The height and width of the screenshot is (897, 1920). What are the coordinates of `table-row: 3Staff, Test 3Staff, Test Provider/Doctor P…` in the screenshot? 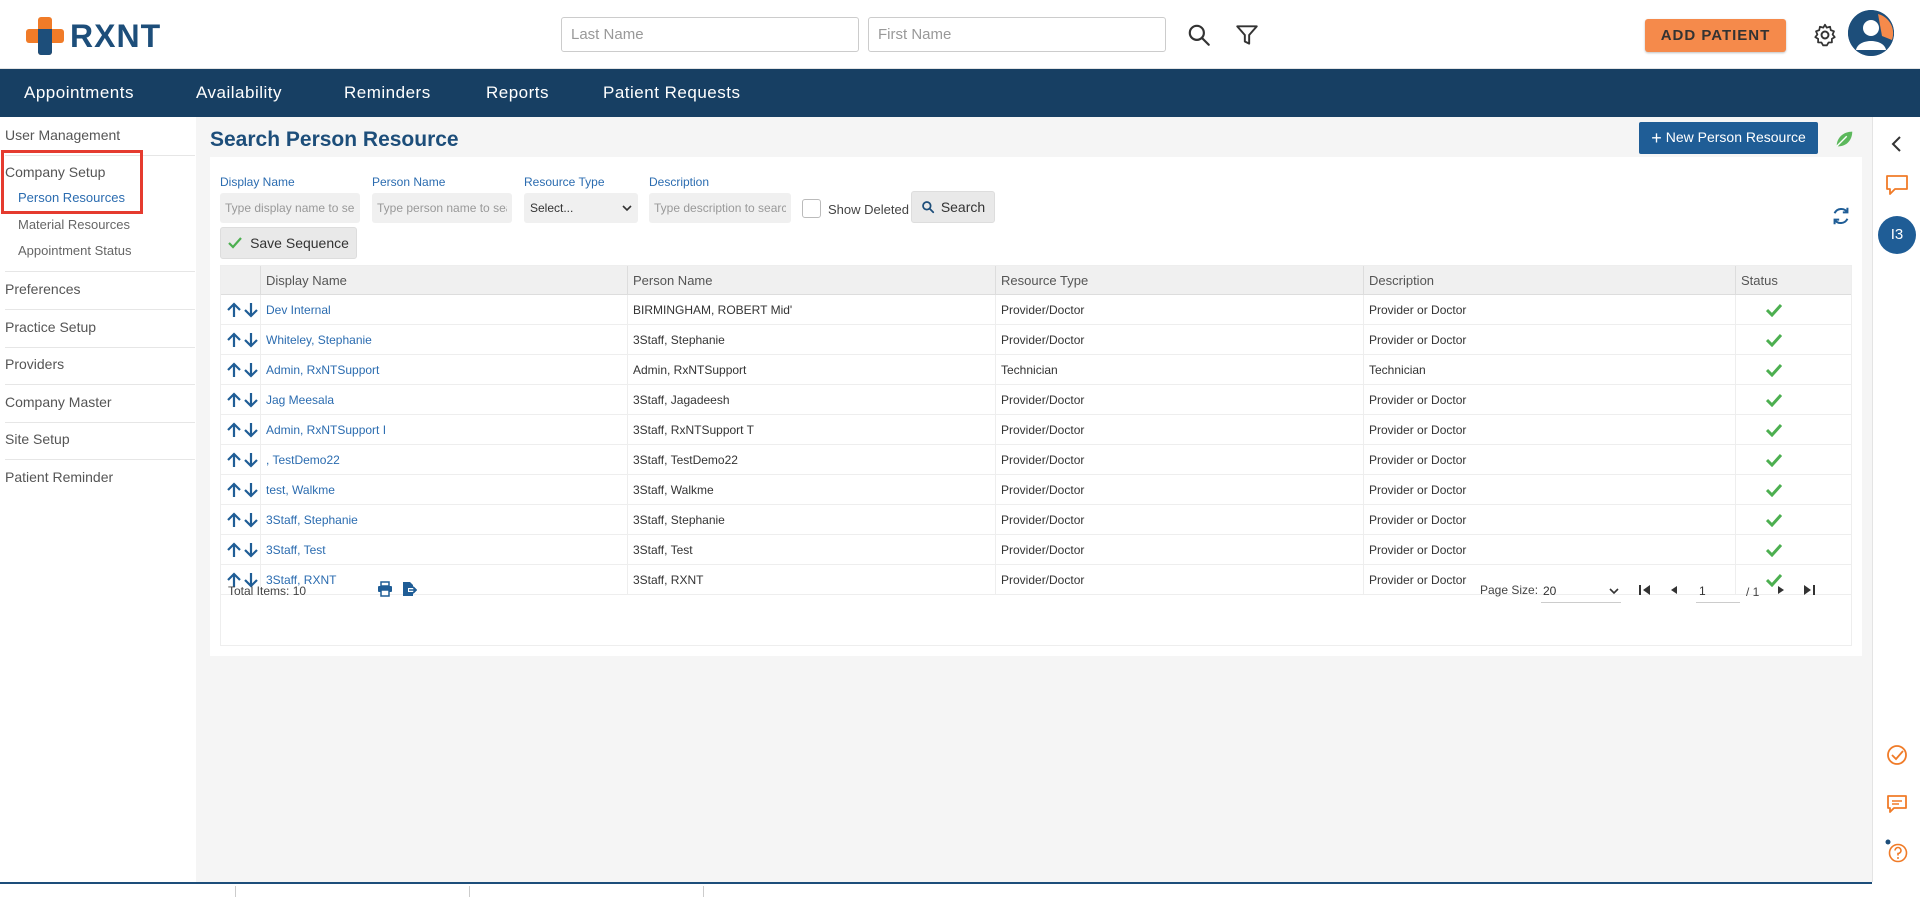 It's located at (1036, 550).